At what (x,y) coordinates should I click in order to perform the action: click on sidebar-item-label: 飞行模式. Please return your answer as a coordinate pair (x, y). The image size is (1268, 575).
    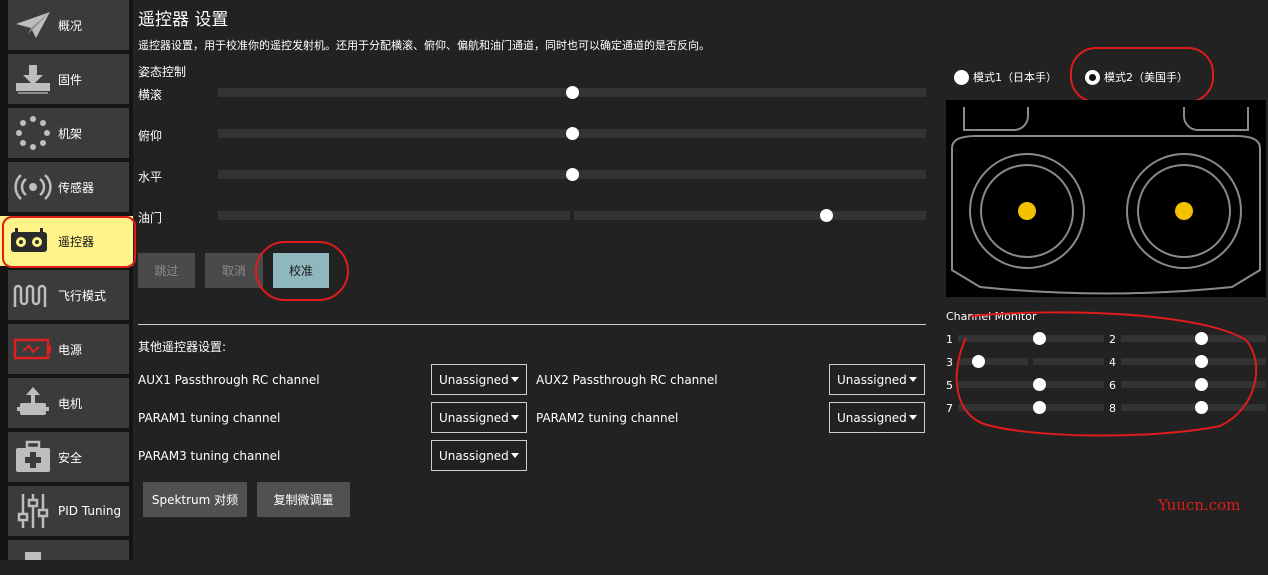
    Looking at the image, I should click on (82, 295).